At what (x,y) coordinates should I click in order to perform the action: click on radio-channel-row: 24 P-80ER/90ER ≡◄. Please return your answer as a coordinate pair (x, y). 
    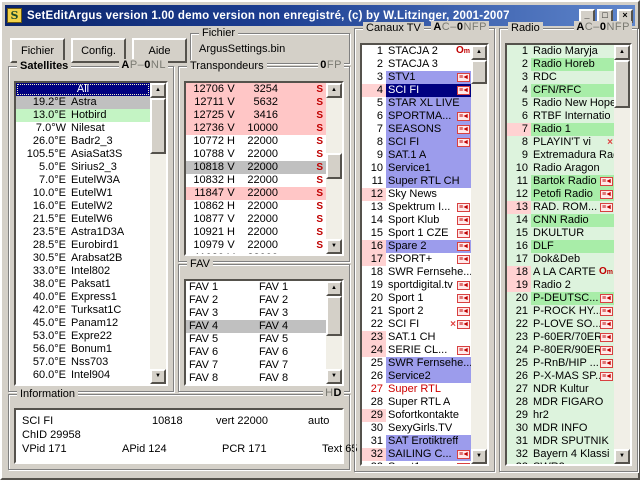
    Looking at the image, I should click on (560, 350).